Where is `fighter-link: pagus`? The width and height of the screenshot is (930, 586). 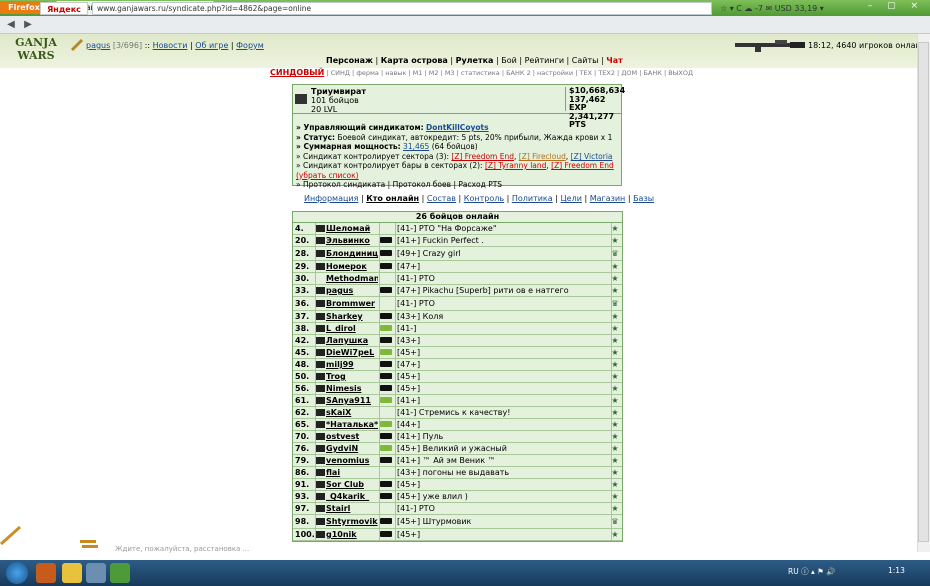
fighter-link: pagus is located at coordinates (347, 290).